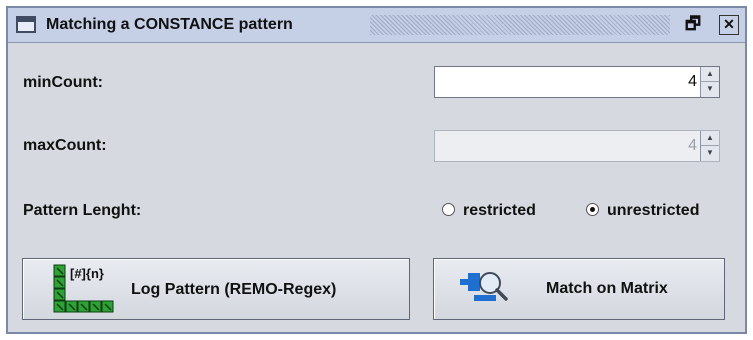 This screenshot has height=340, width=753. What do you see at coordinates (692, 82) in the screenshot?
I see `mincount-value: 4` at bounding box center [692, 82].